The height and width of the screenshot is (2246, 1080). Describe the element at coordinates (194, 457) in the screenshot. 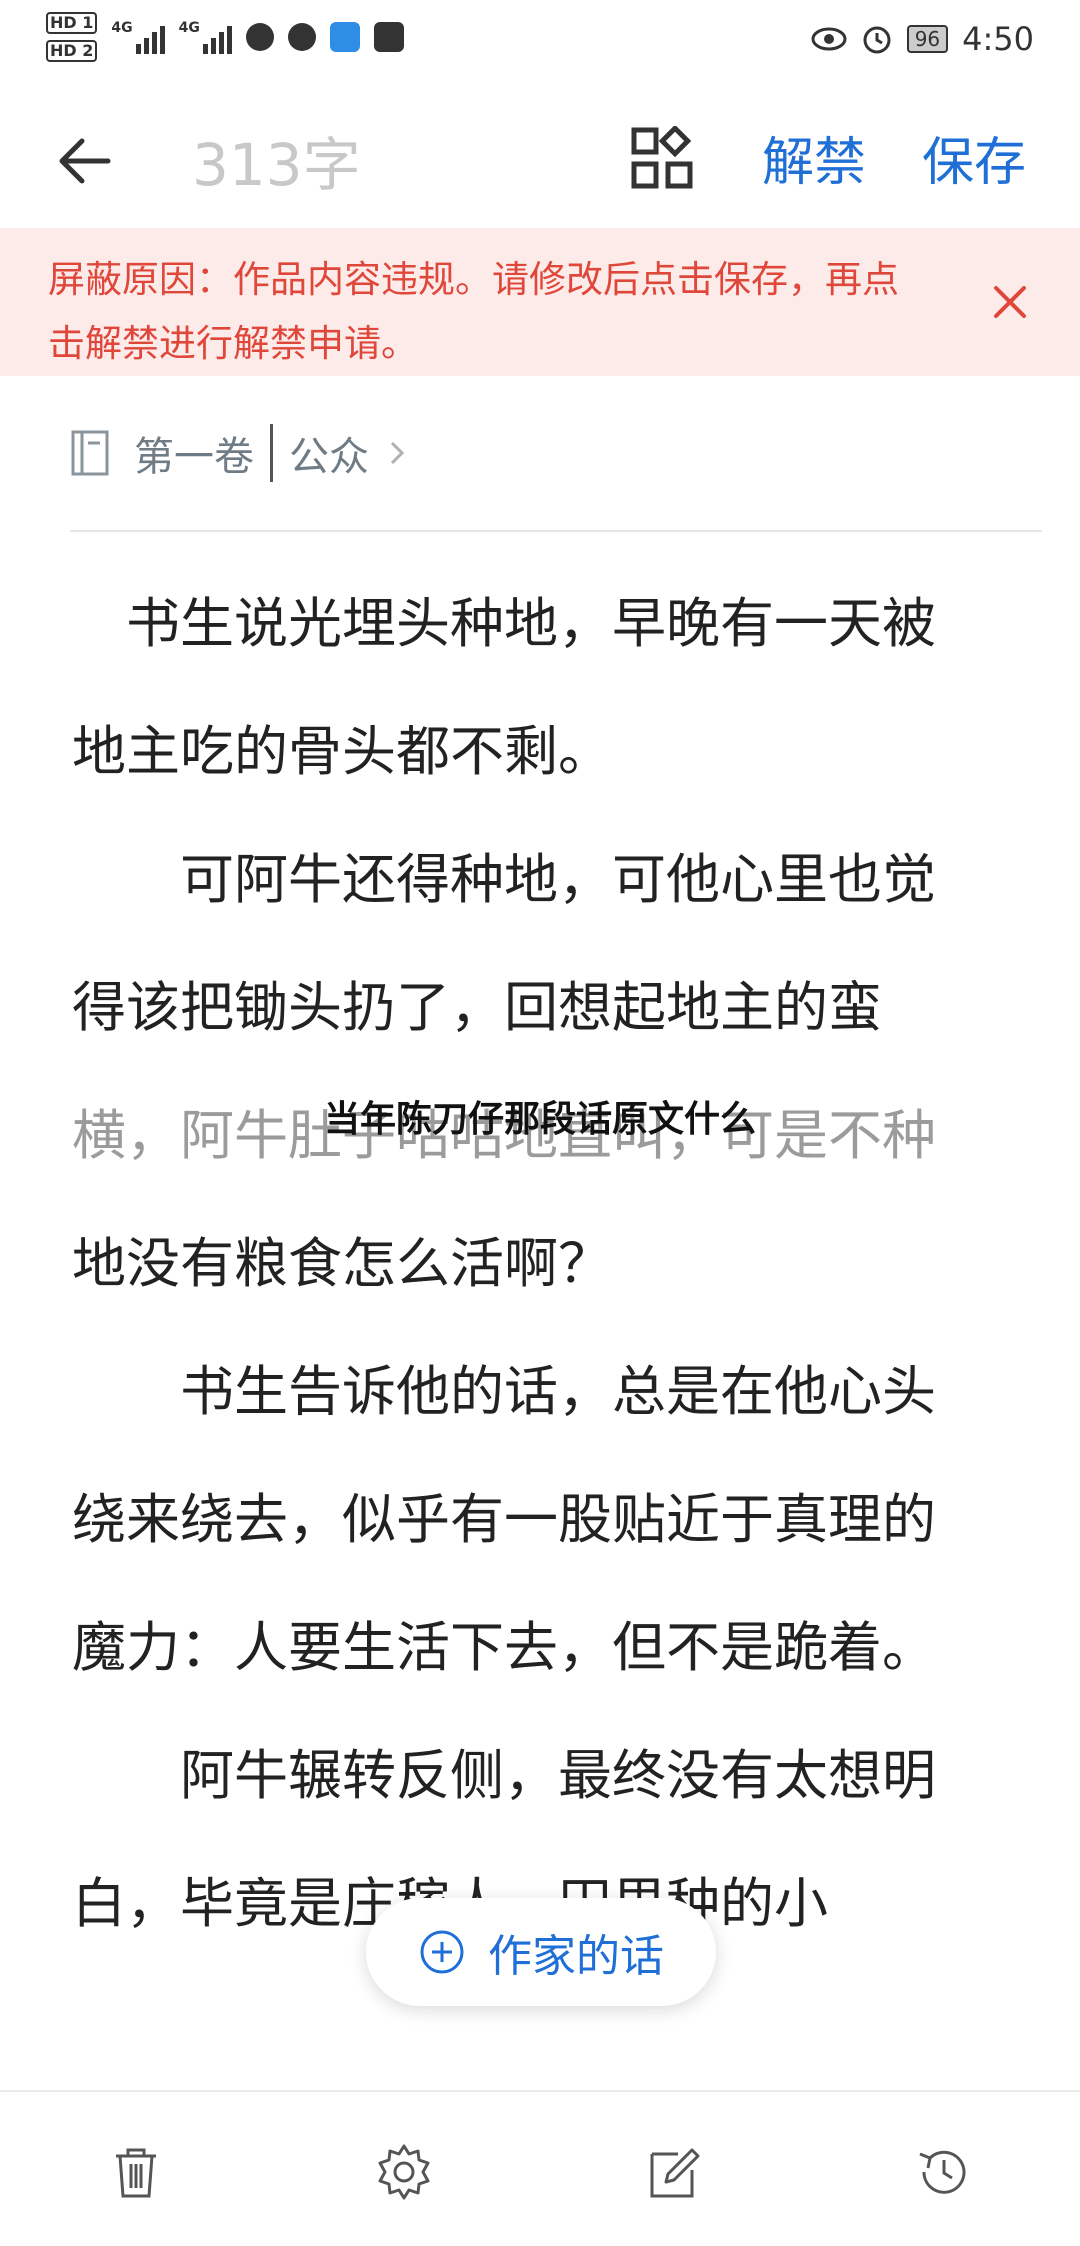

I see `volume-name: 第一卷` at that location.